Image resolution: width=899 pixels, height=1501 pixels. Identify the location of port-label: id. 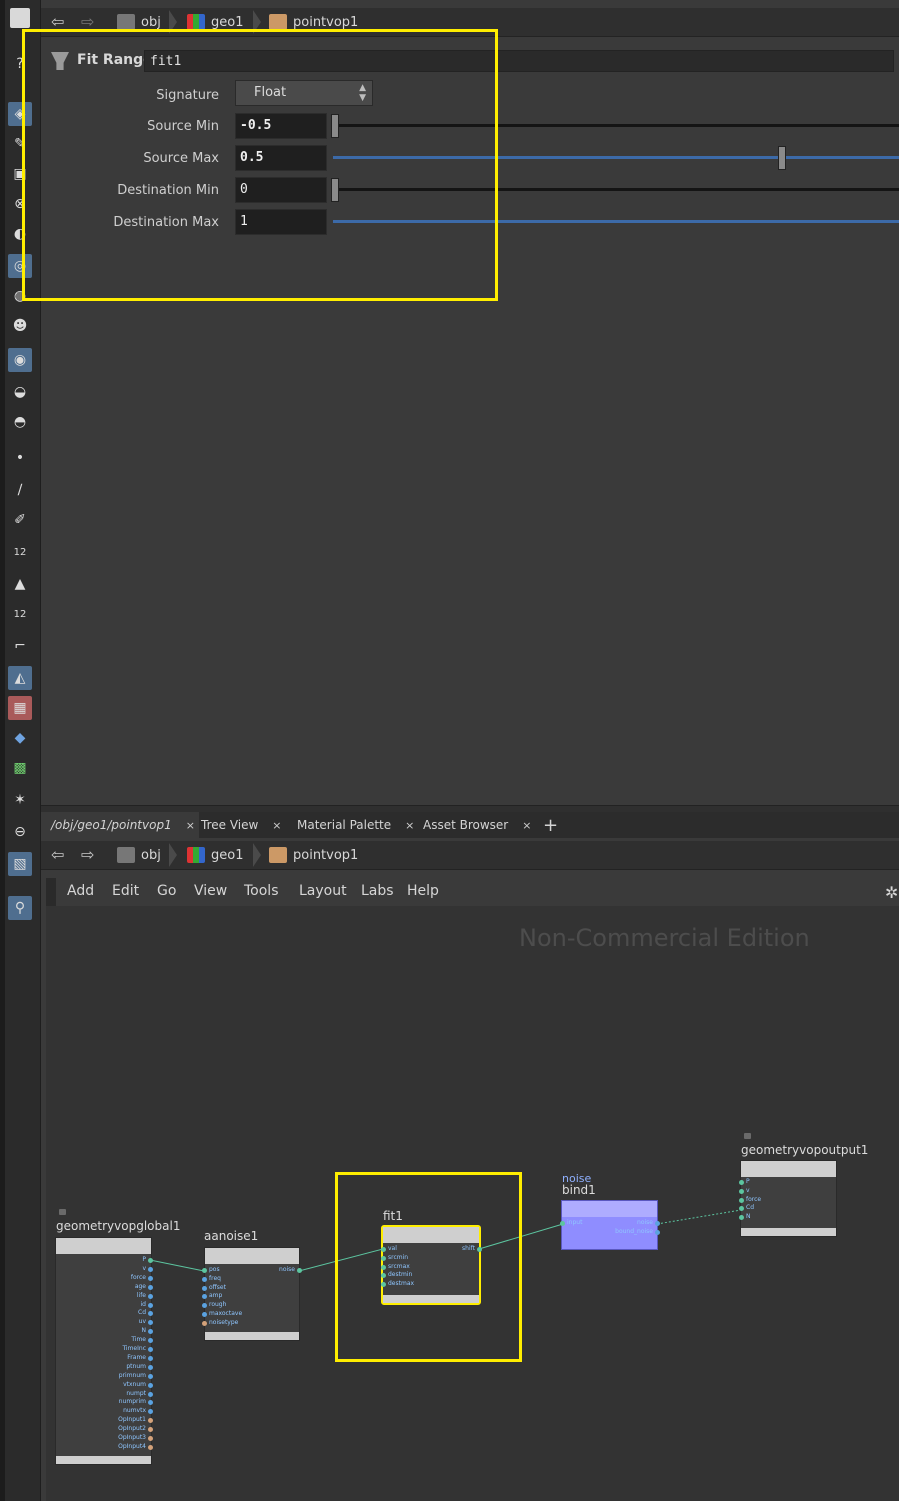
(143, 1304).